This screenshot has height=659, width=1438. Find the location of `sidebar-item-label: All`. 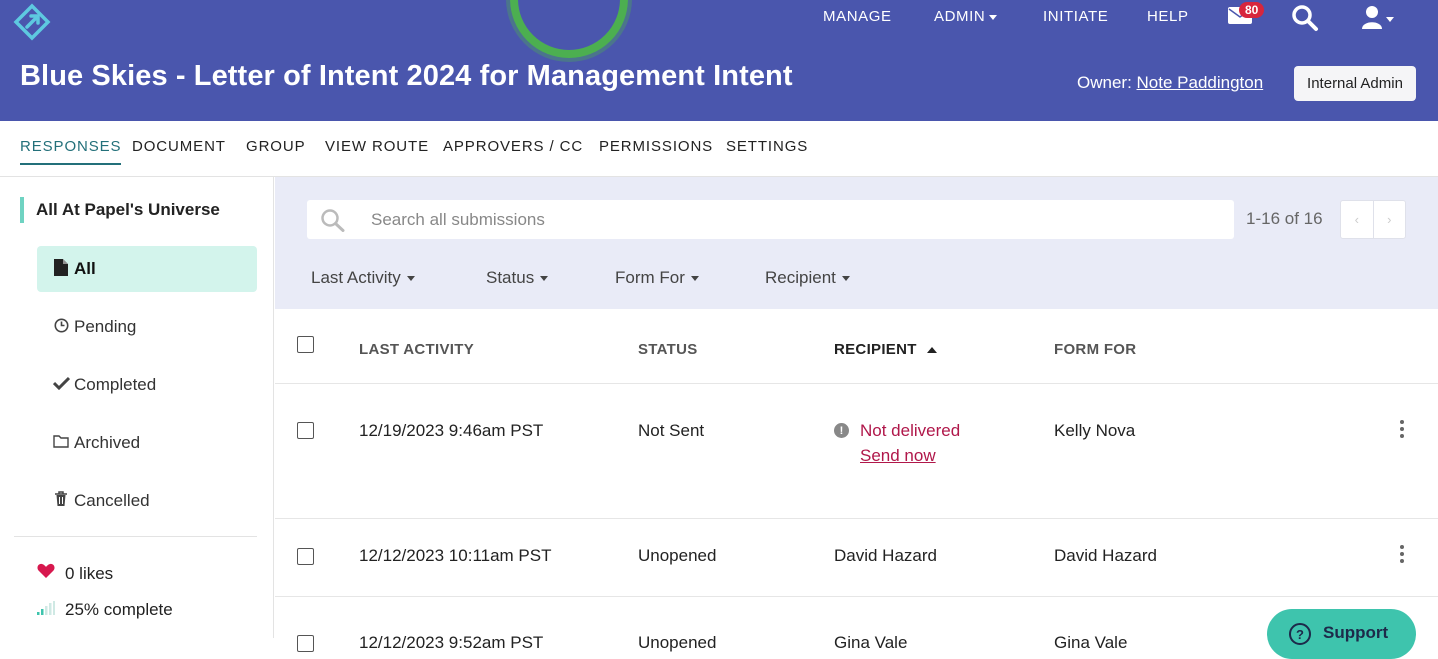

sidebar-item-label: All is located at coordinates (85, 268).